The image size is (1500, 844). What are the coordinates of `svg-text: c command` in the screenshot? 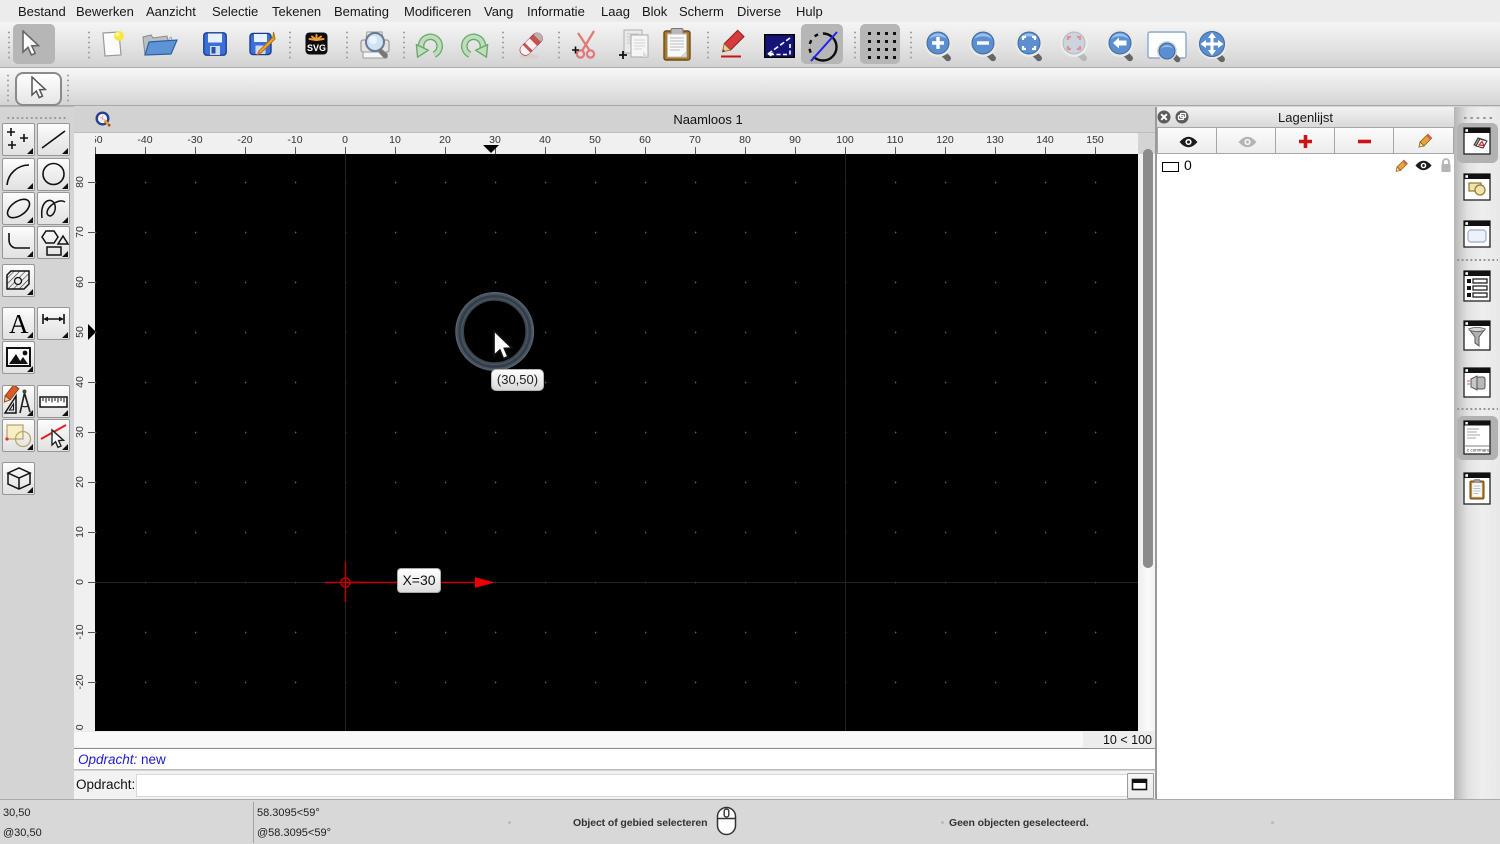 It's located at (1479, 450).